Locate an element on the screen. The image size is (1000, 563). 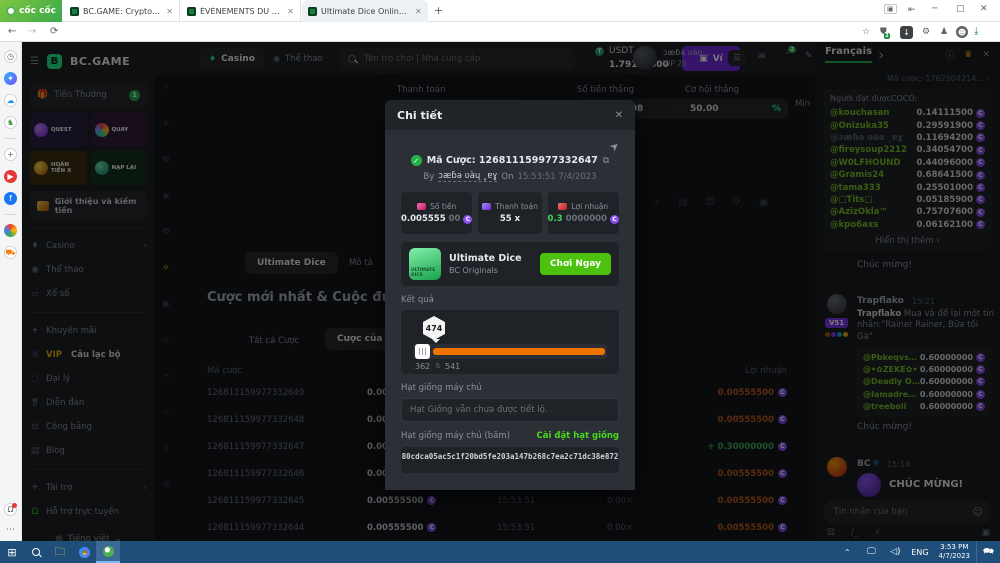
browser-tab-2: ÉVÉNEMENTS DU WEEK-END ✕ is located at coordinates (241, 11).